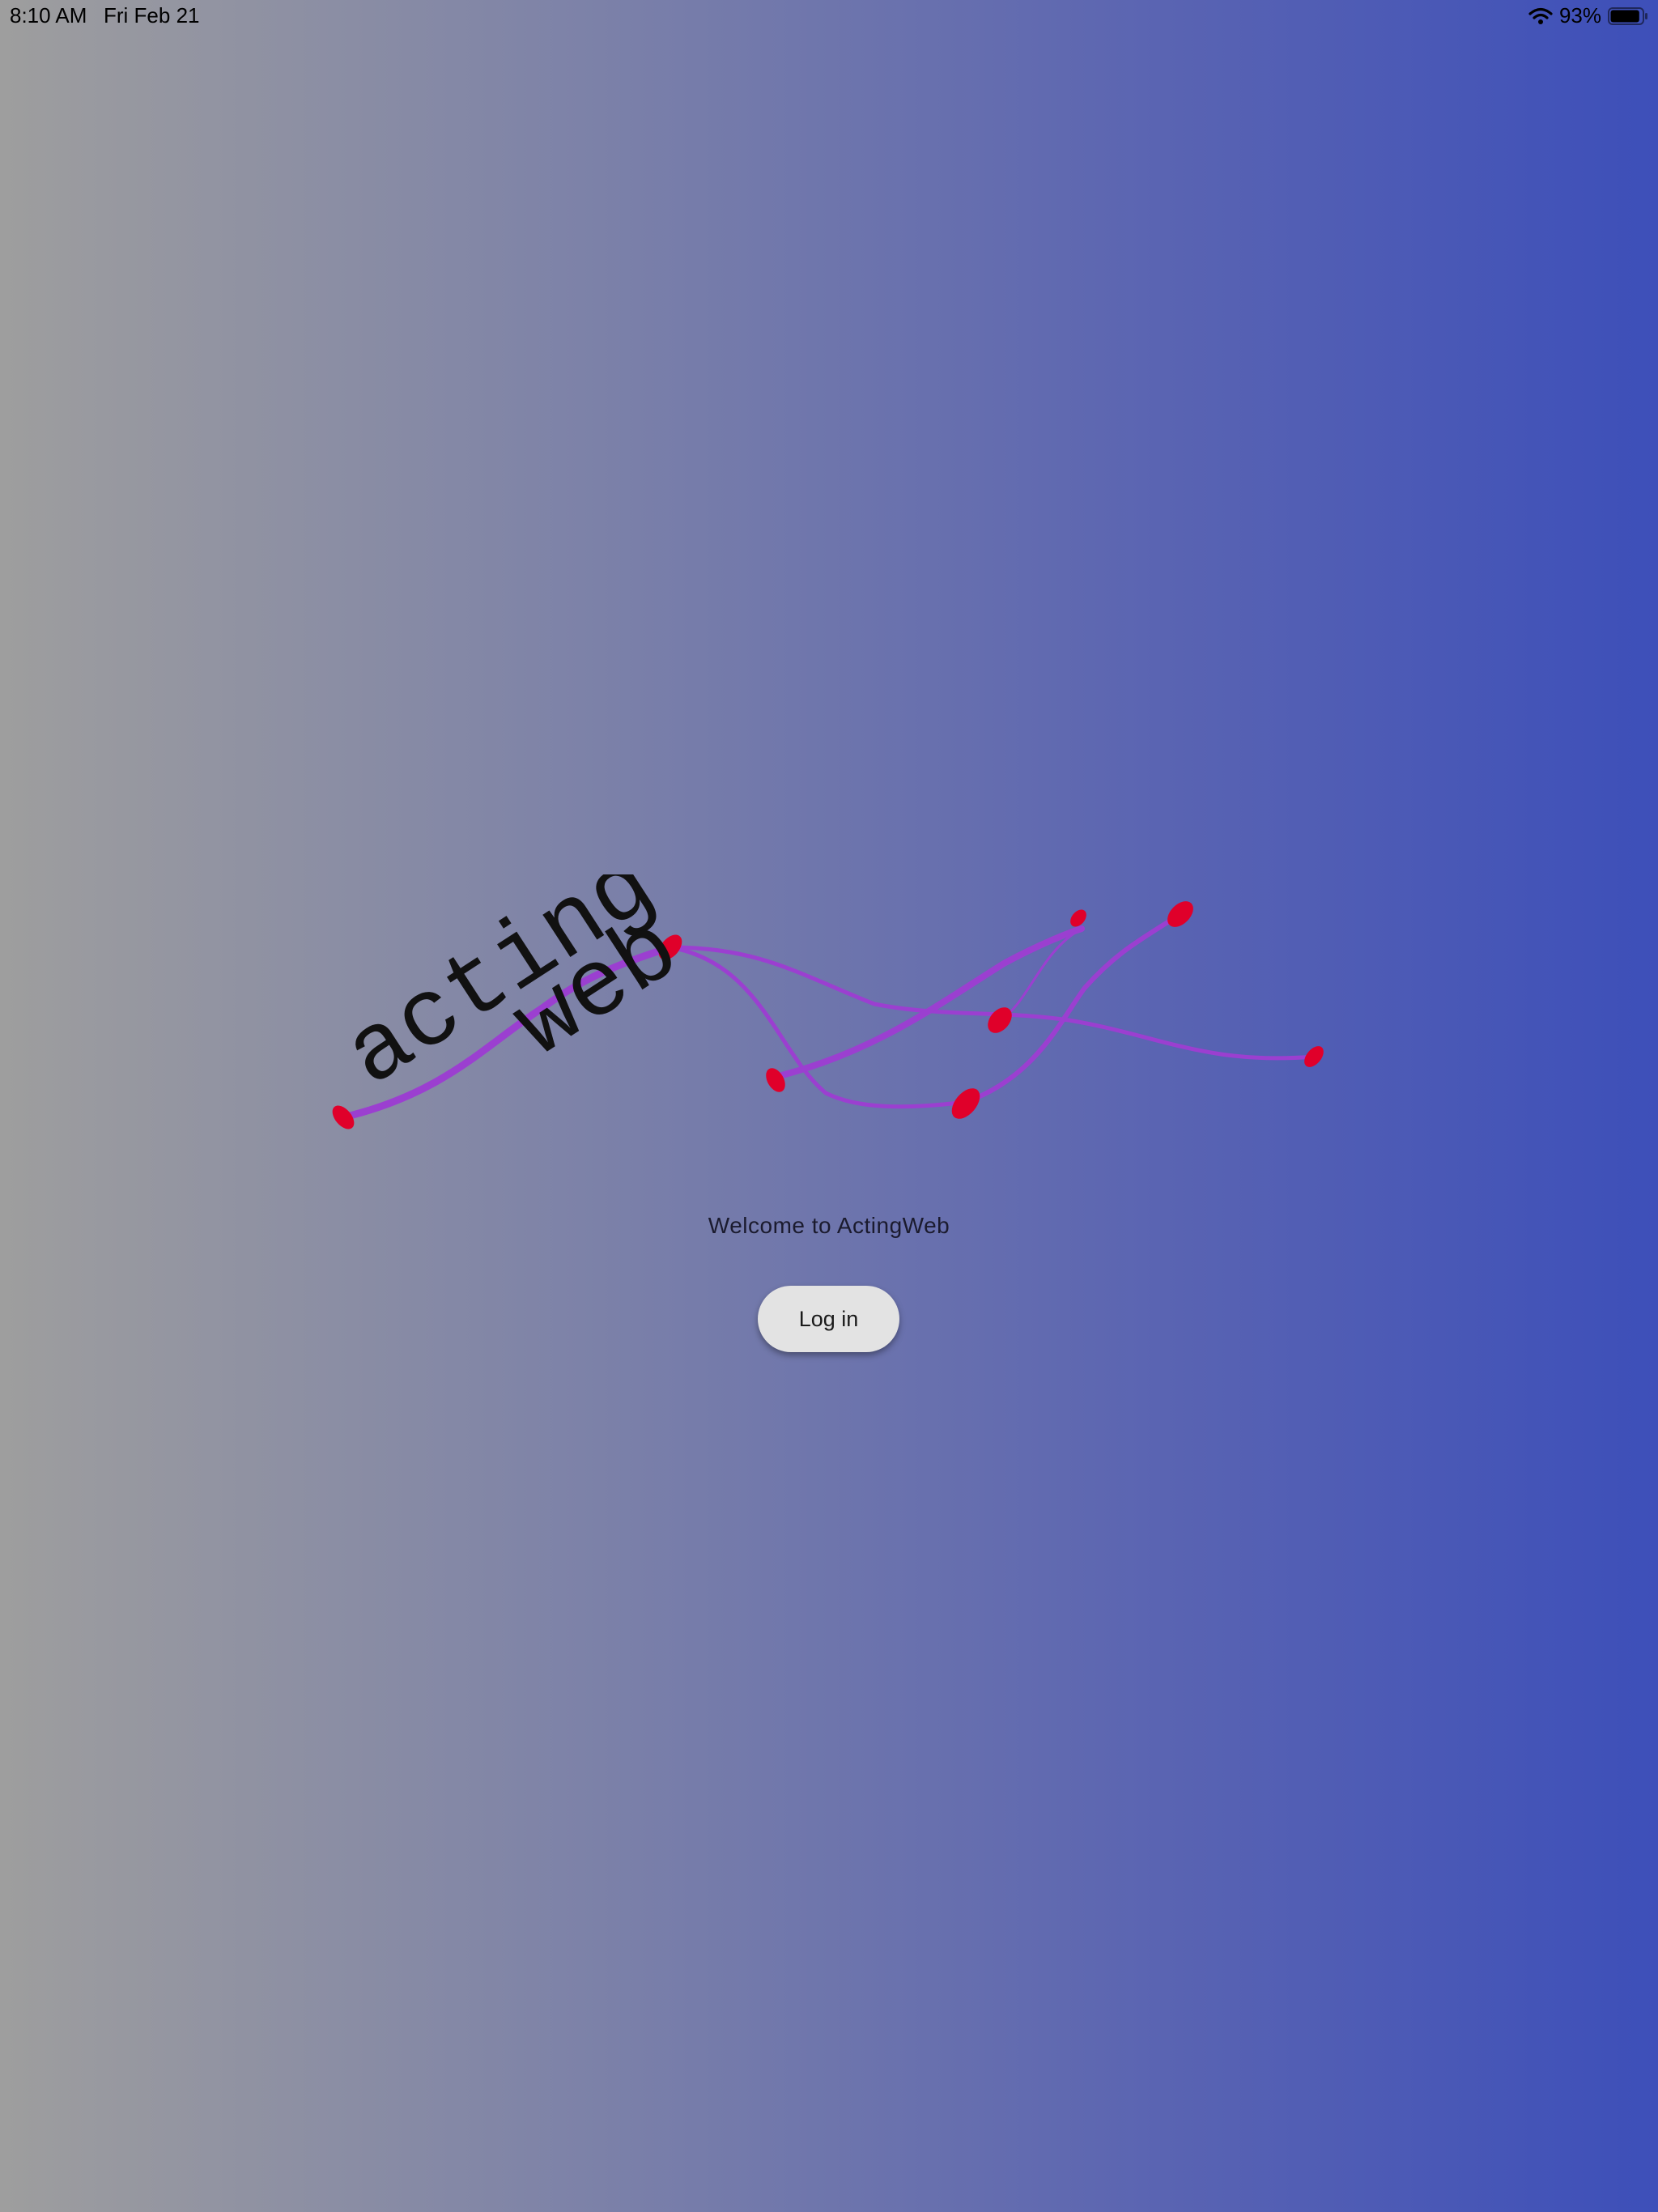 The image size is (1658, 2212). What do you see at coordinates (829, 18) in the screenshot?
I see `status-bar: 8:10 AM Fri Feb 21 93%` at bounding box center [829, 18].